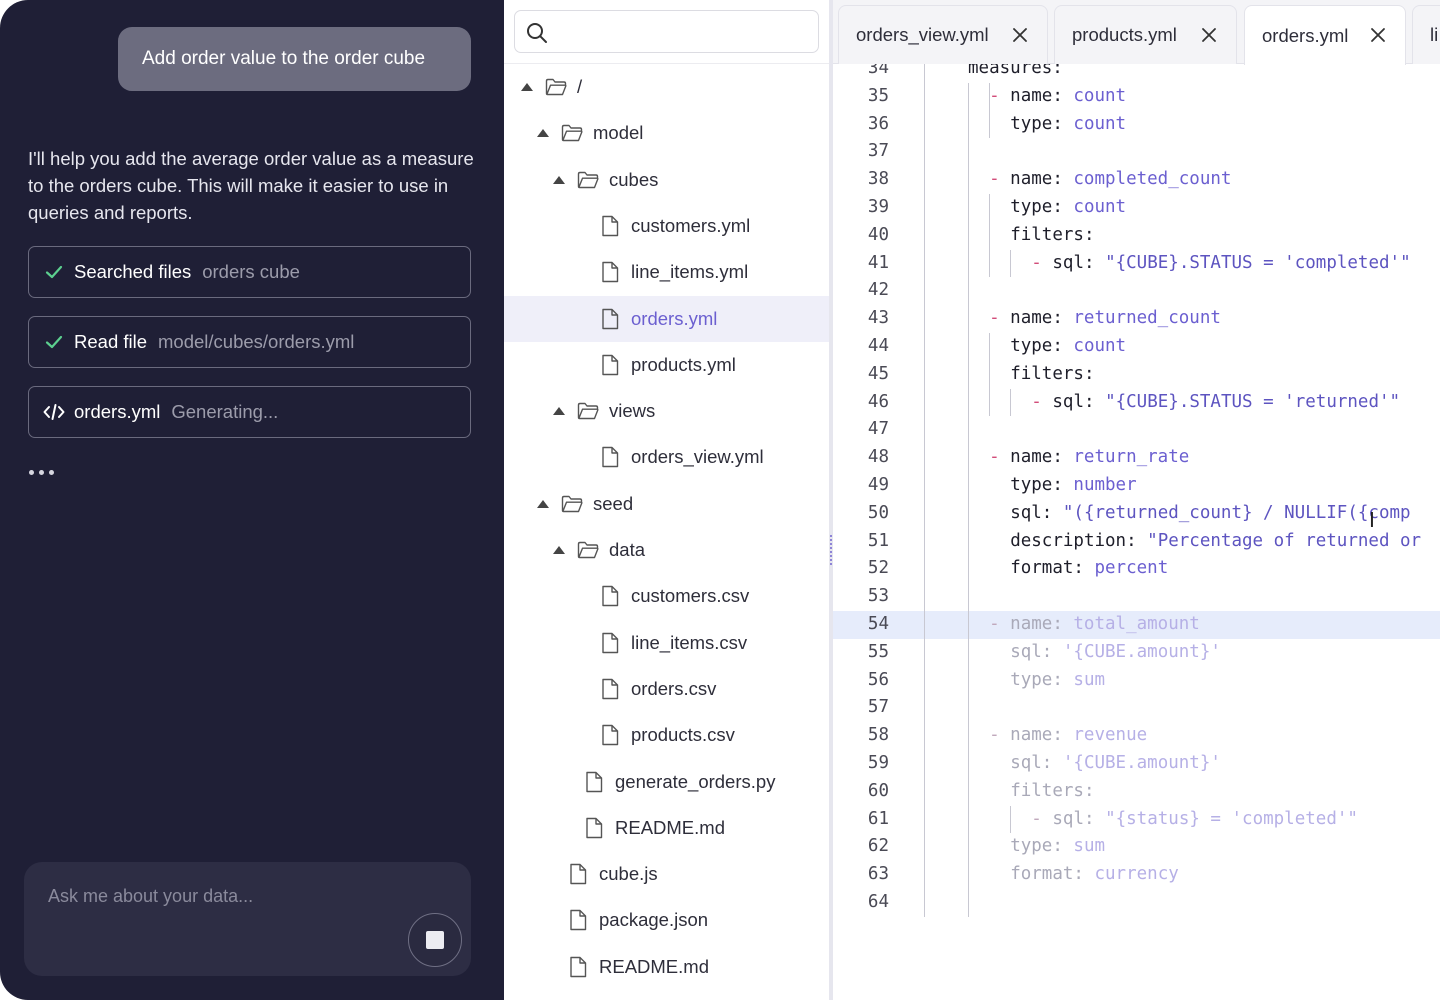 Image resolution: width=1440 pixels, height=1000 pixels. I want to click on code-text: - name: returned_count, so click(1105, 319).